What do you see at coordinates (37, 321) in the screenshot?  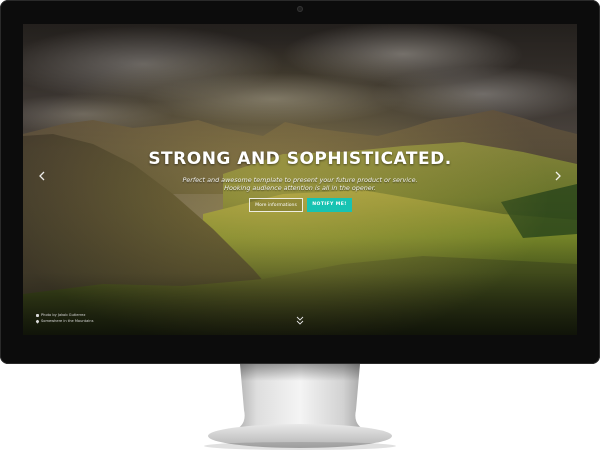 I see `location-pin-icon` at bounding box center [37, 321].